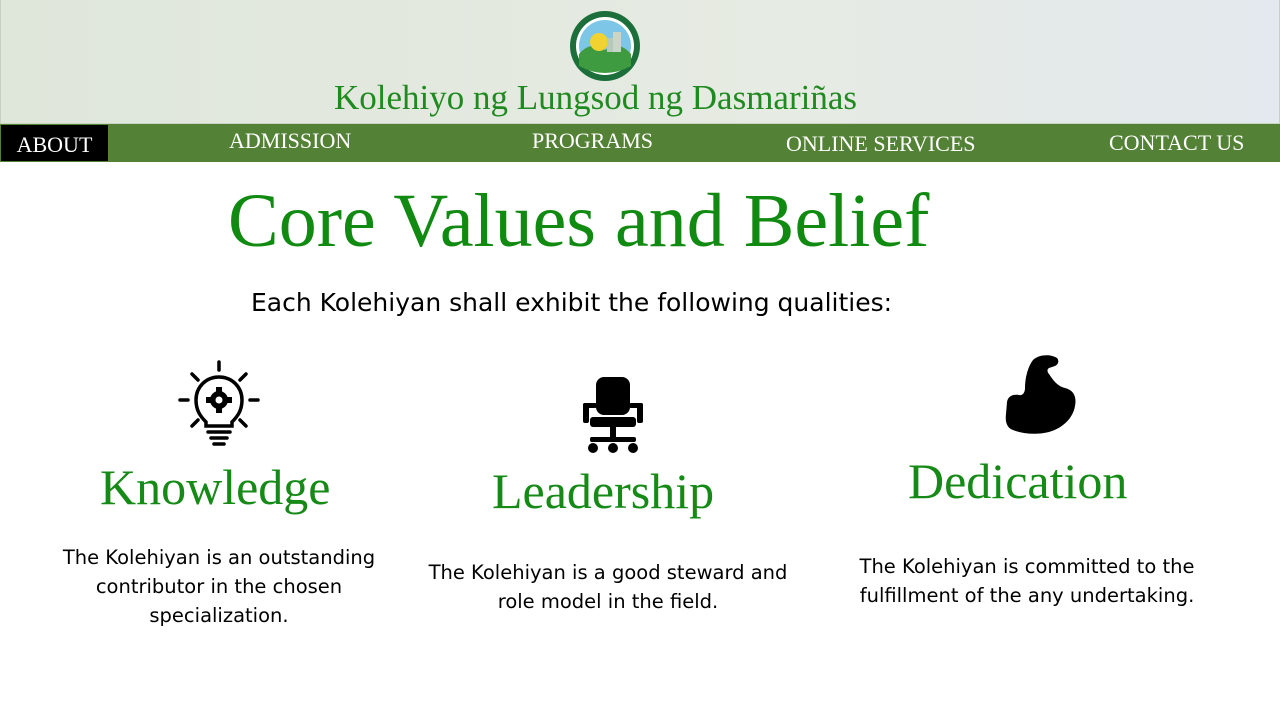  I want to click on value-name-leadership: Leadership, so click(603, 491).